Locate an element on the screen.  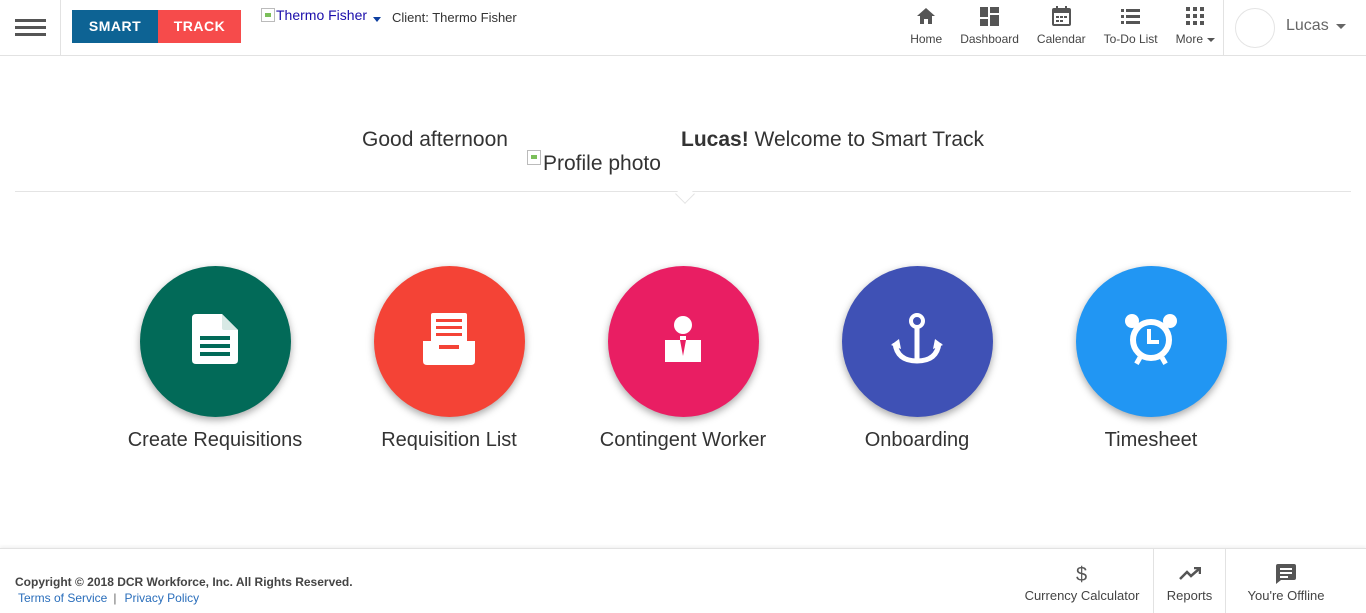
dollar-icon: $ is located at coordinates (1082, 574).